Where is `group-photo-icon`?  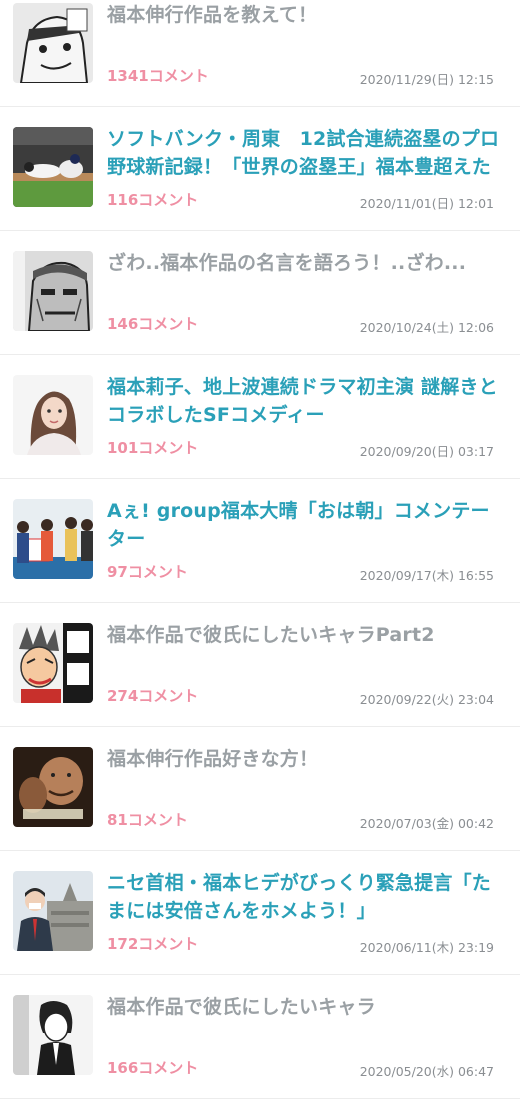
group-photo-icon is located at coordinates (53, 539).